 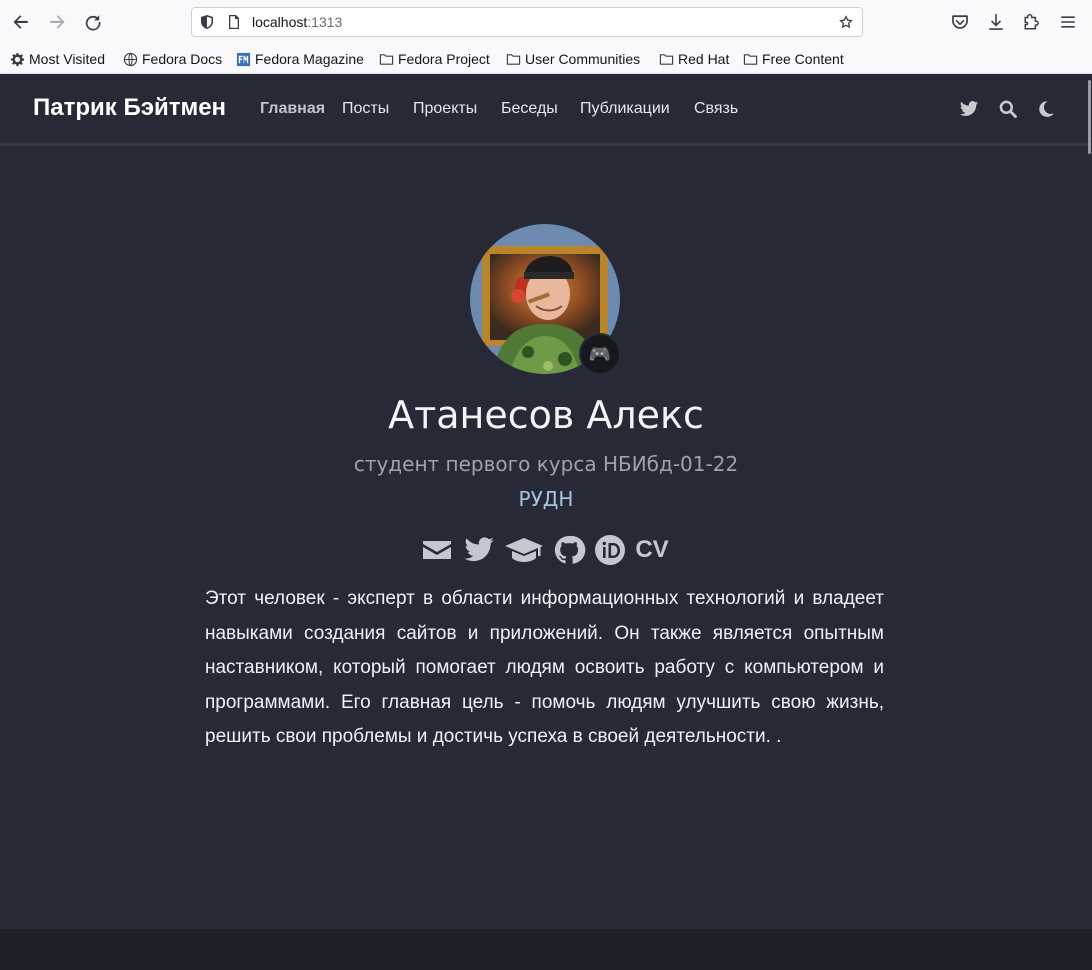 I want to click on forward-arrow-icon, so click(x=57, y=22).